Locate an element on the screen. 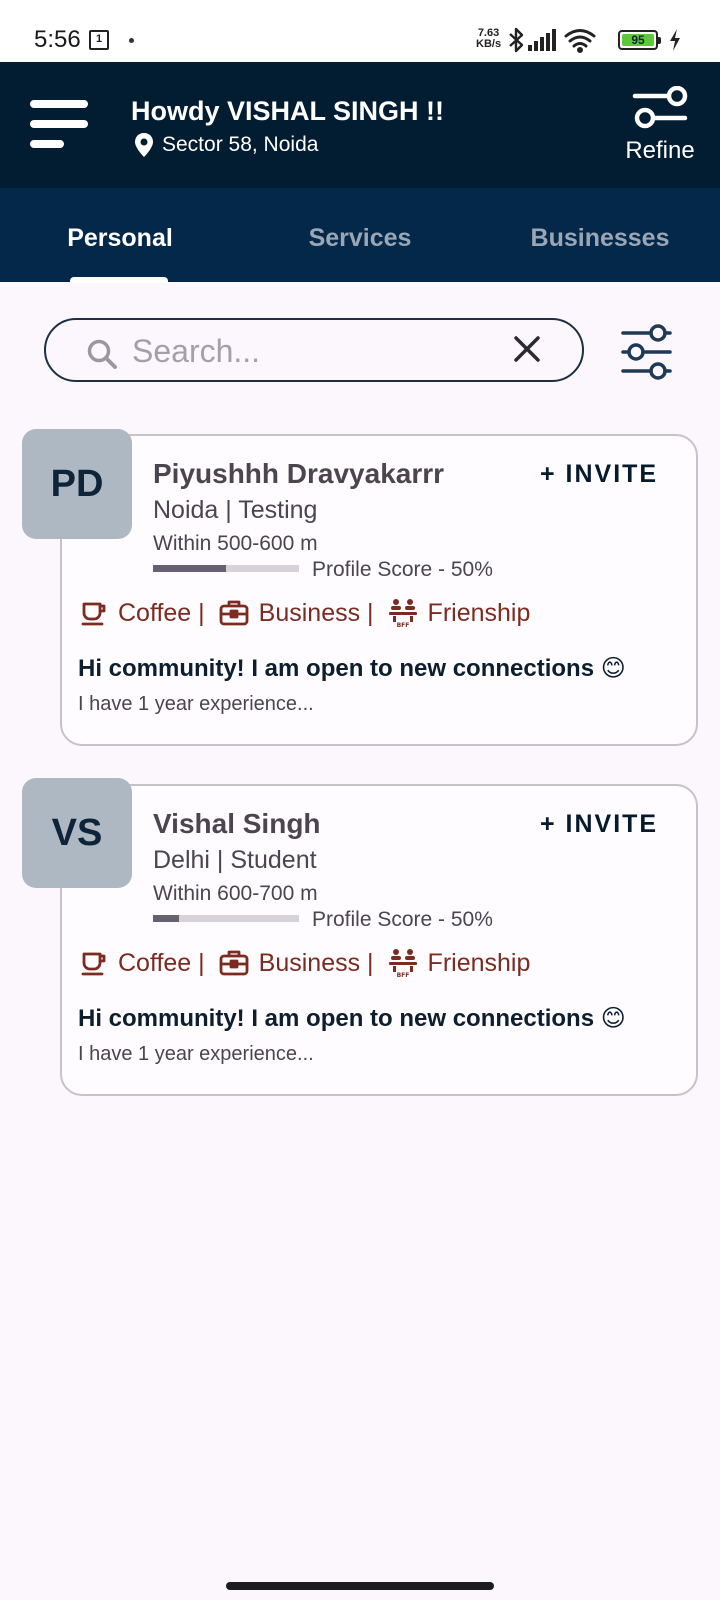 Image resolution: width=720 pixels, height=1600 pixels. profile-name: Vishal Singh is located at coordinates (237, 823).